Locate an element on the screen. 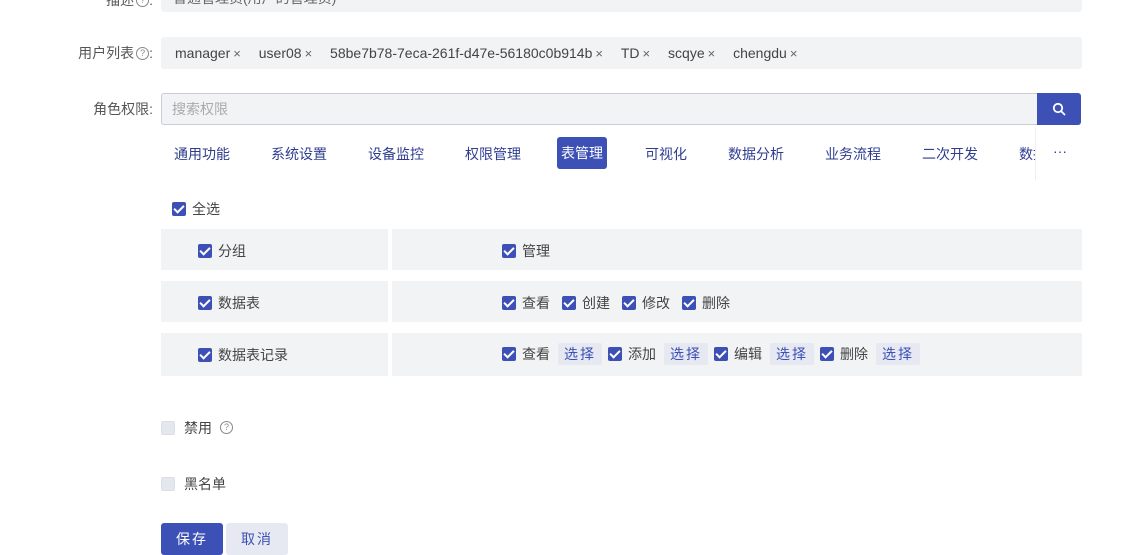 The image size is (1141, 555). row-group: 分组 is located at coordinates (222, 251).